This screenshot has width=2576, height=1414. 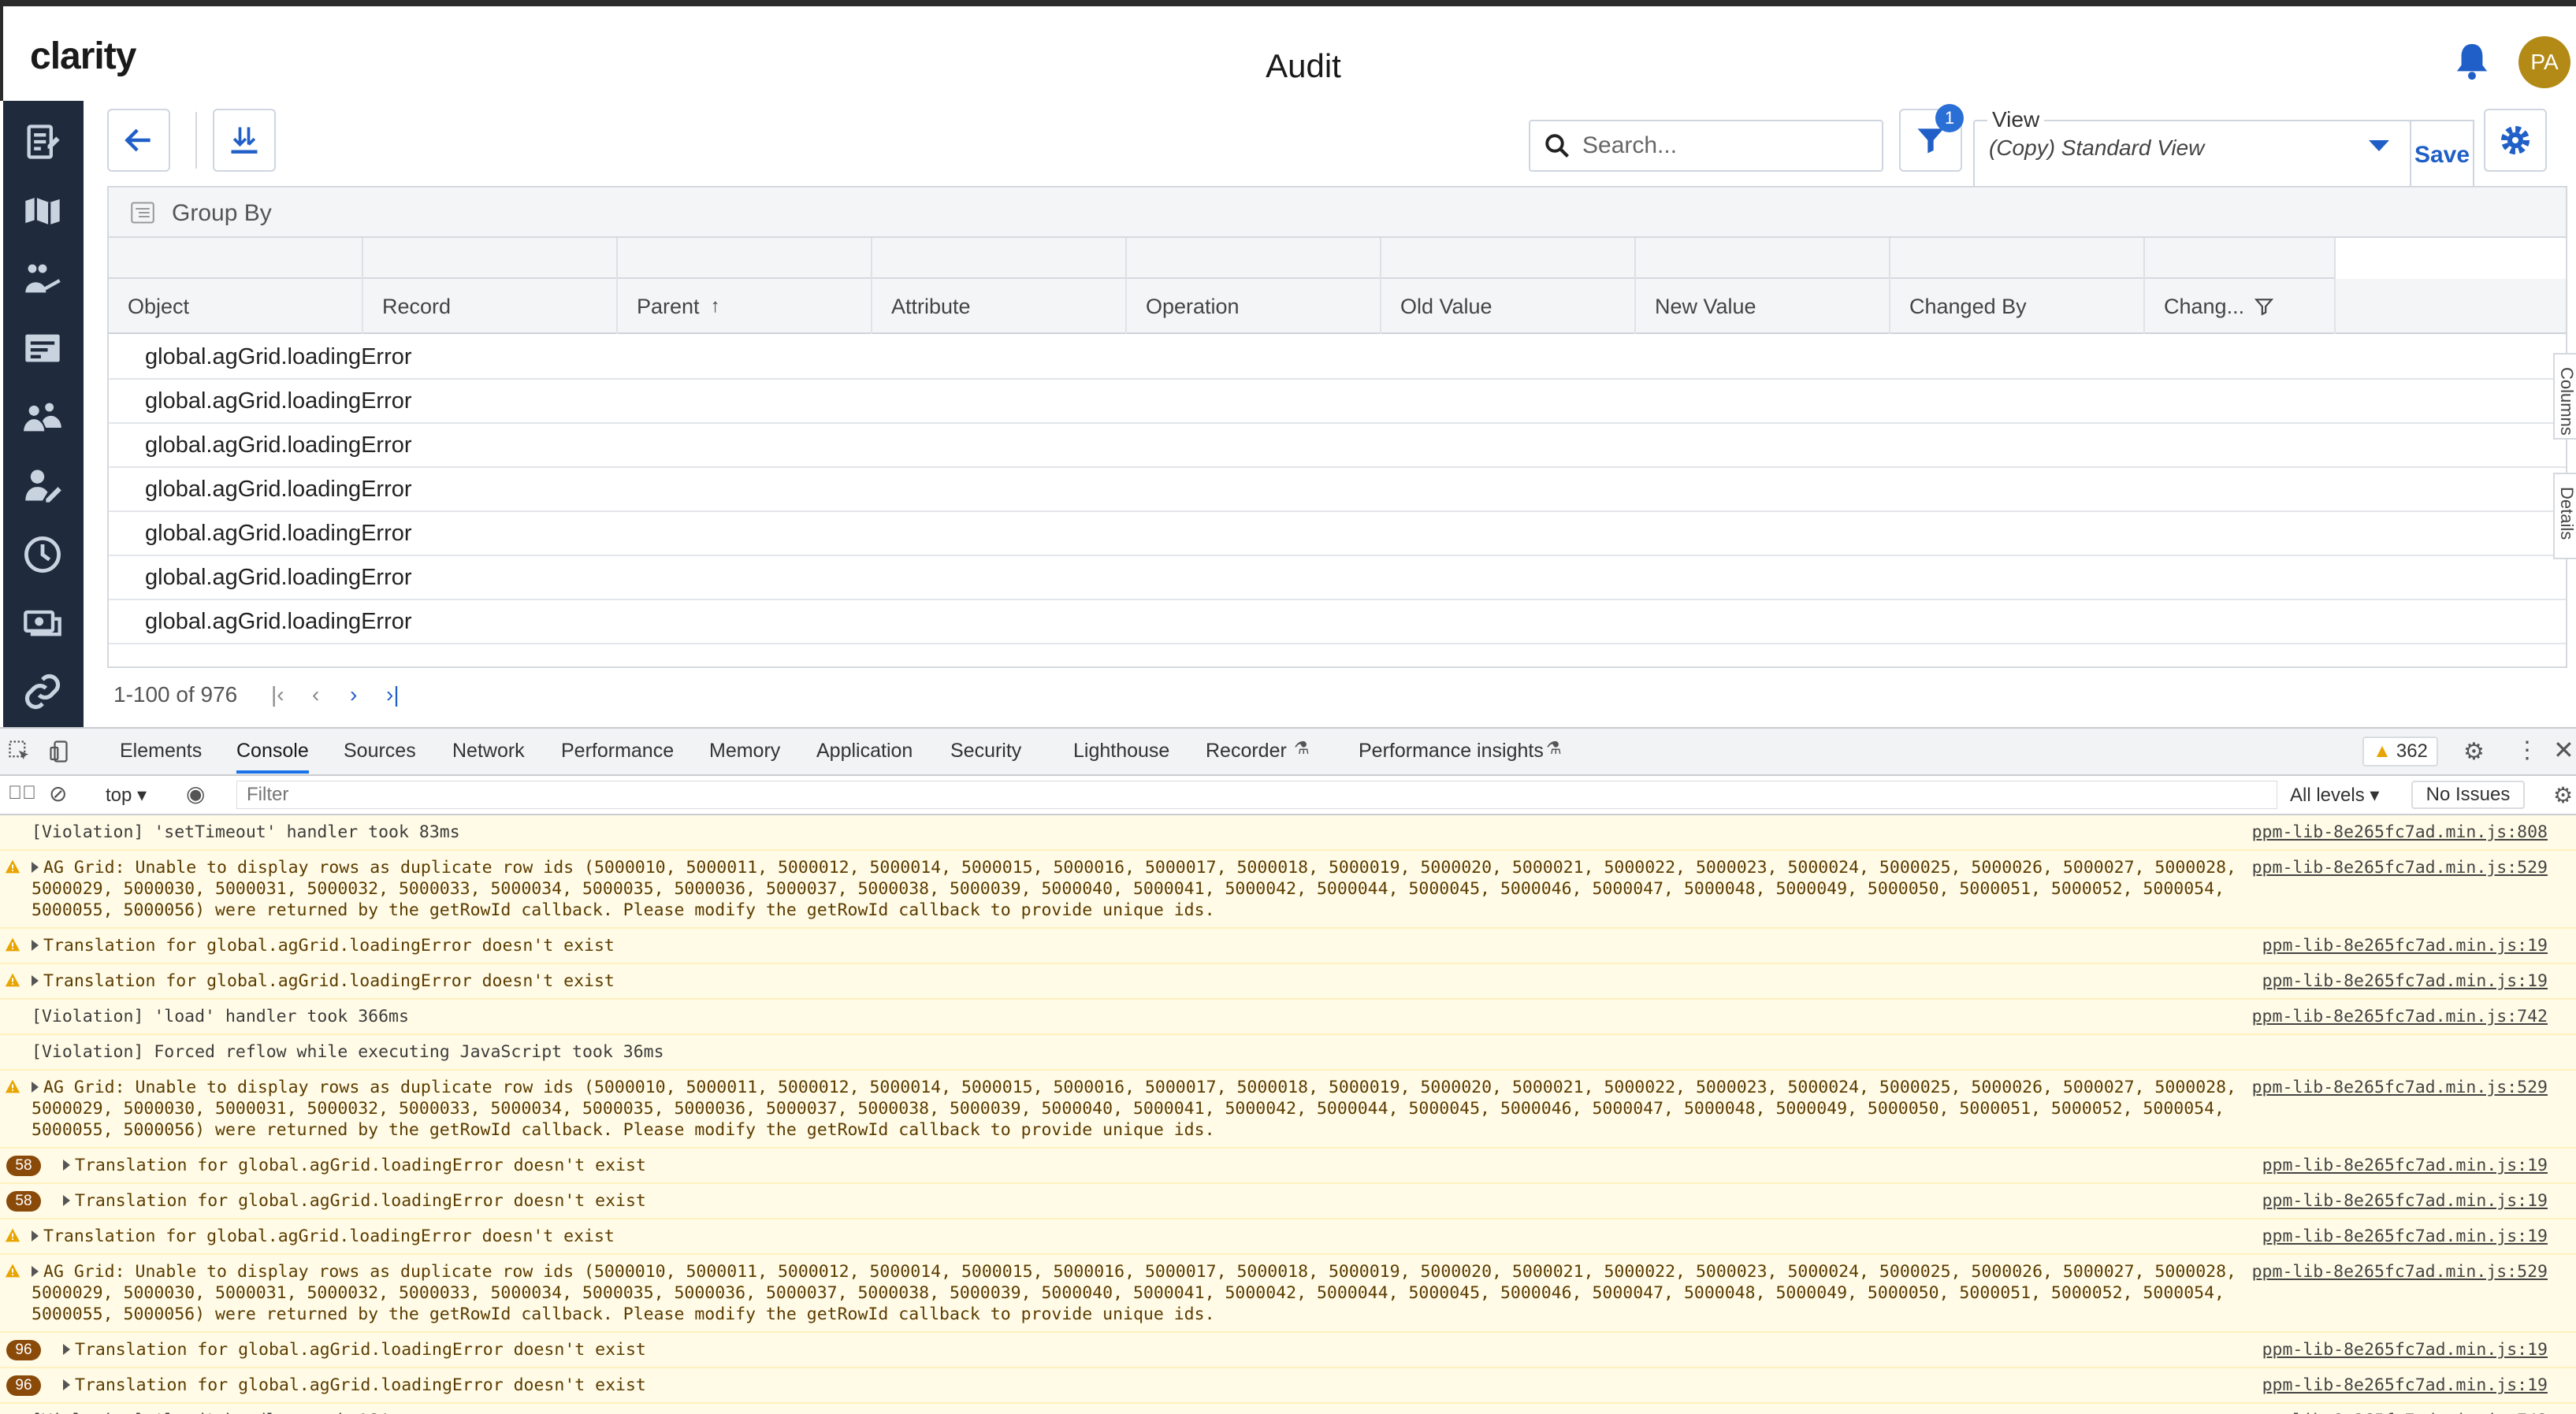 What do you see at coordinates (22, 793) in the screenshot?
I see `show-sidebar-icon: ▸⃞` at bounding box center [22, 793].